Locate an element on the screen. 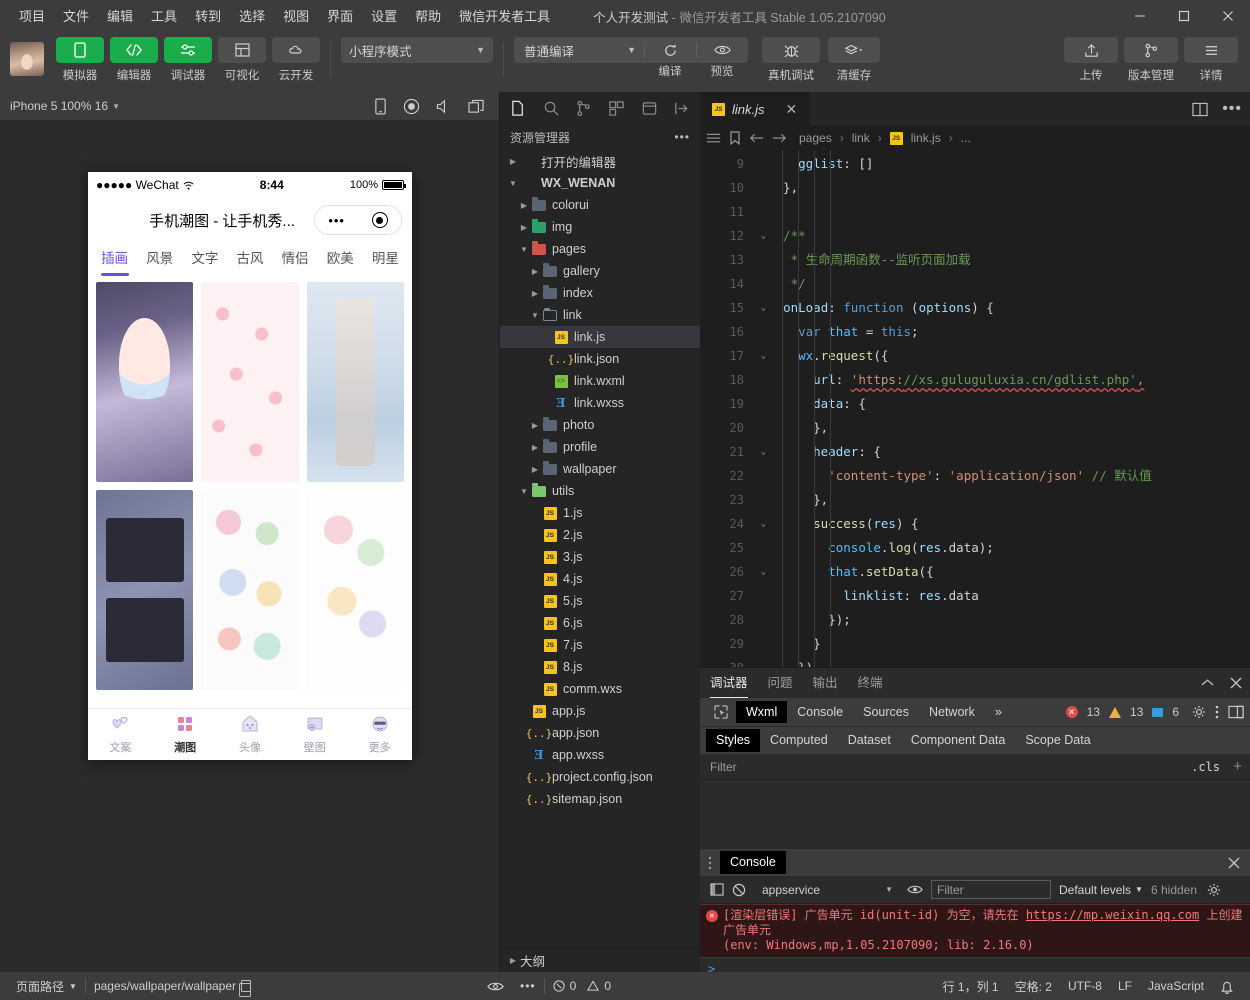 Image resolution: width=1250 pixels, height=1000 pixels. tree-item-8-js: JS 8.js is located at coordinates (600, 667).